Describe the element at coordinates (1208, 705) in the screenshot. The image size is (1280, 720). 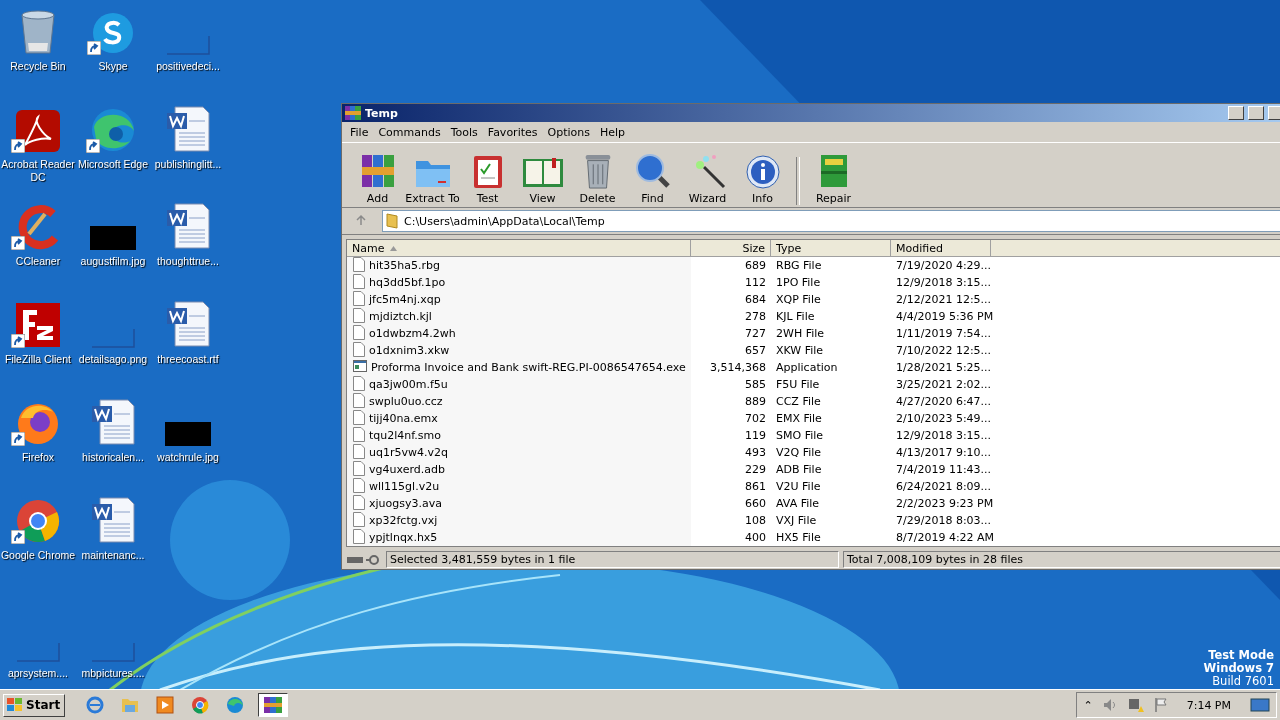
I see `clock-time: 7:14 PM` at that location.